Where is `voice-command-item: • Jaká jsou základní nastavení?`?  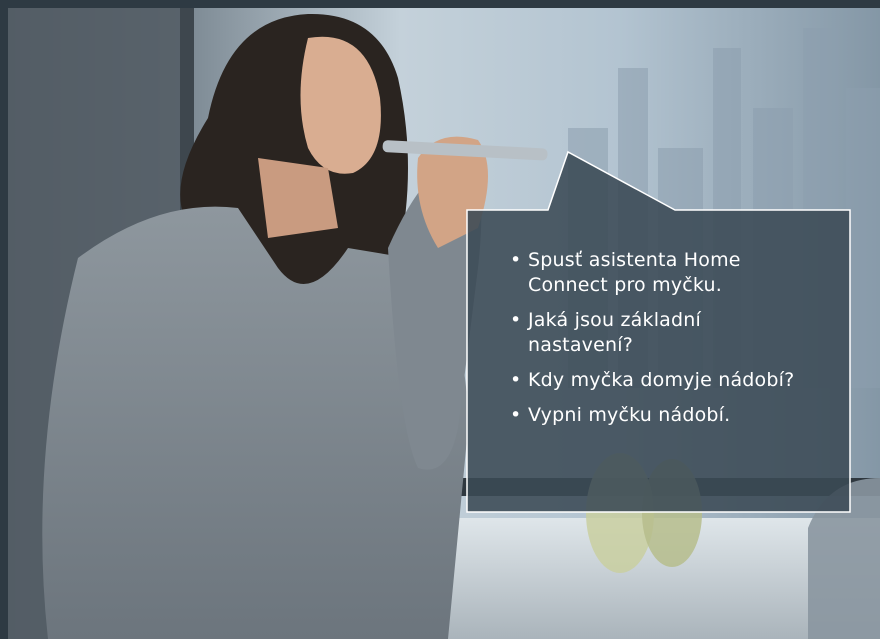
voice-command-item: • Jaká jsou základní nastavení? is located at coordinates (660, 333).